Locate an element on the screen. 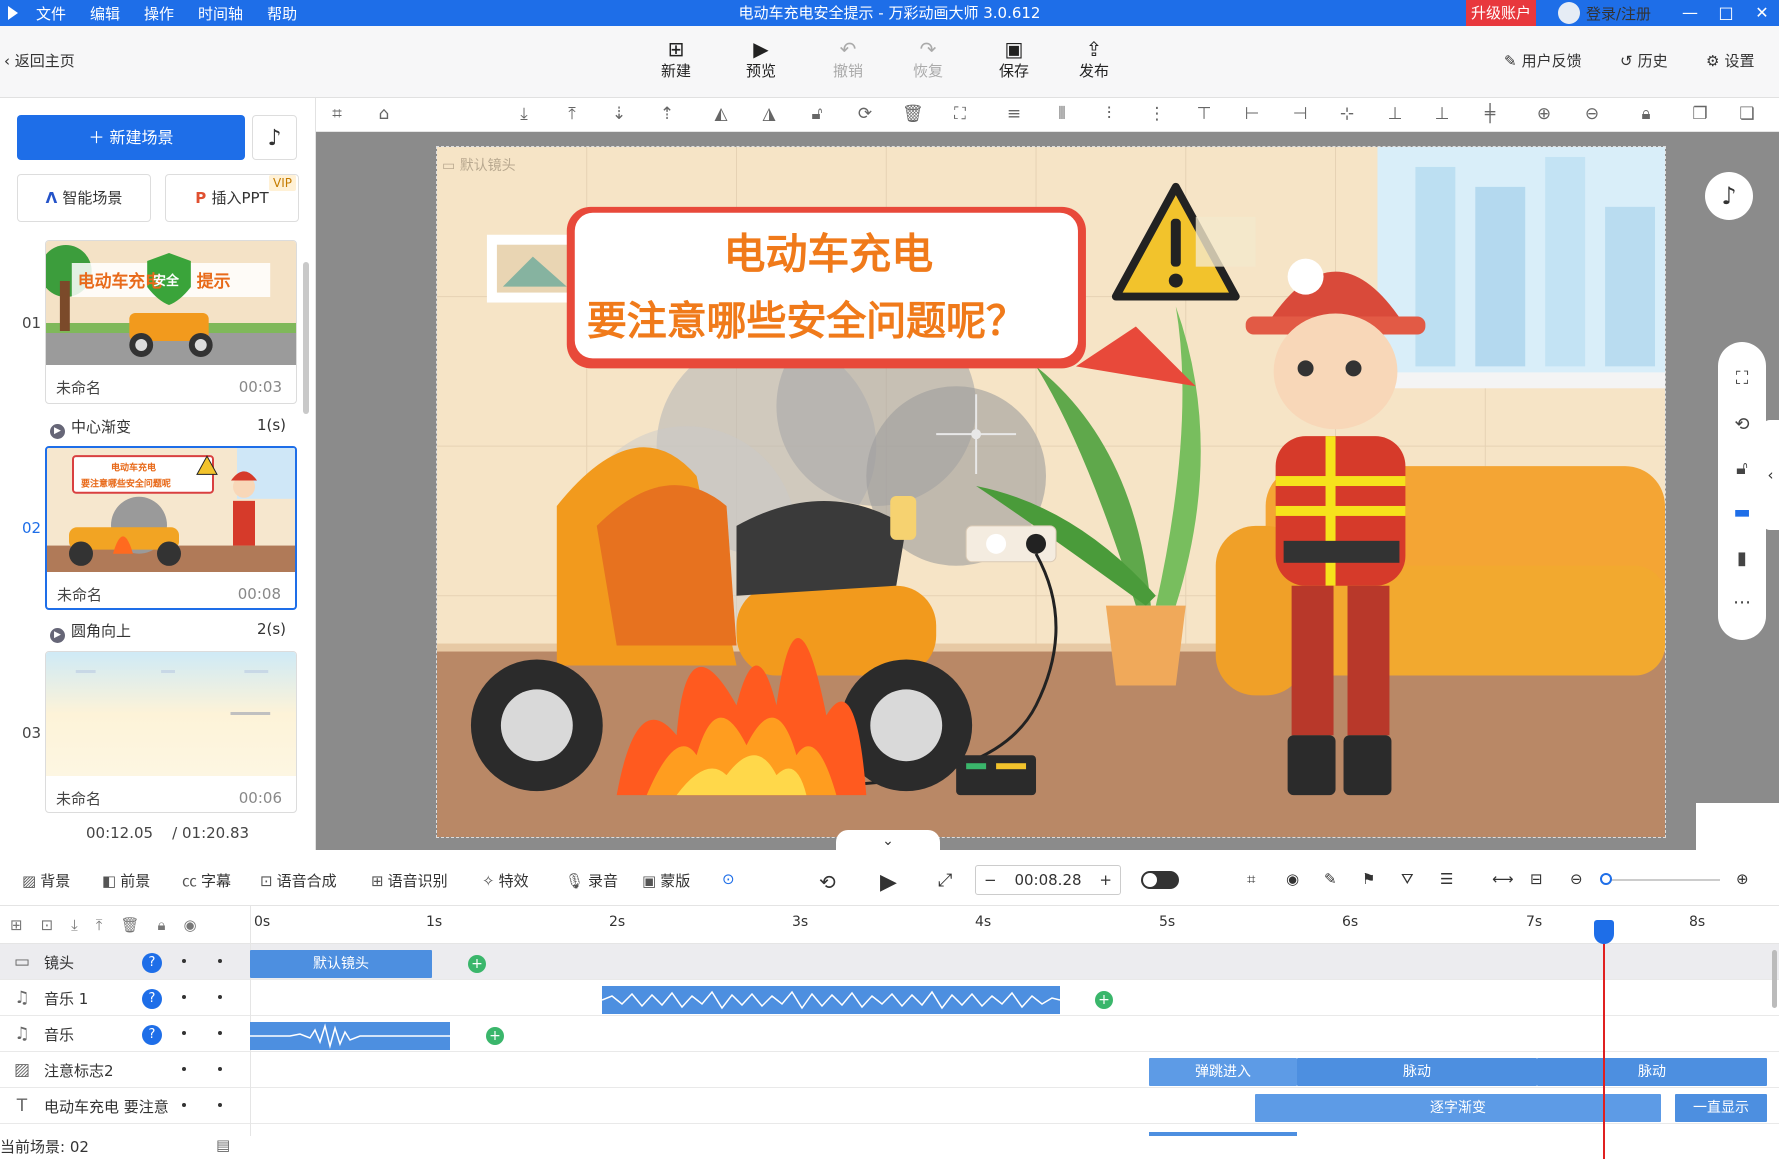 This screenshot has width=1779, height=1159. effects-button: ✧ 特效 is located at coordinates (505, 880).